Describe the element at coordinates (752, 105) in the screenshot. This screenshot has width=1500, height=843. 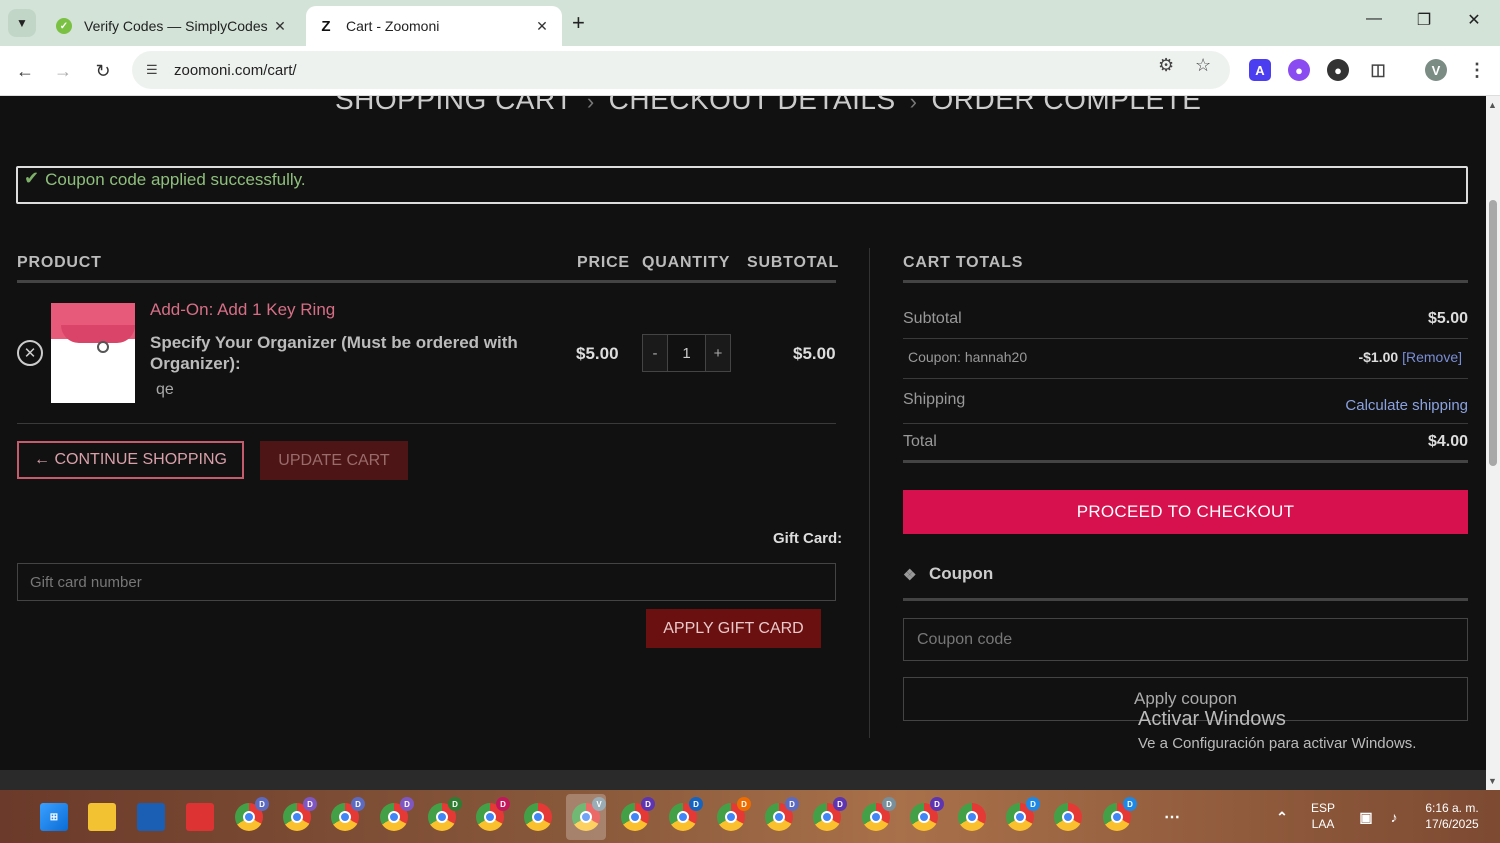
I see `step-checkout-details: CHECKOUT DETAILS` at that location.